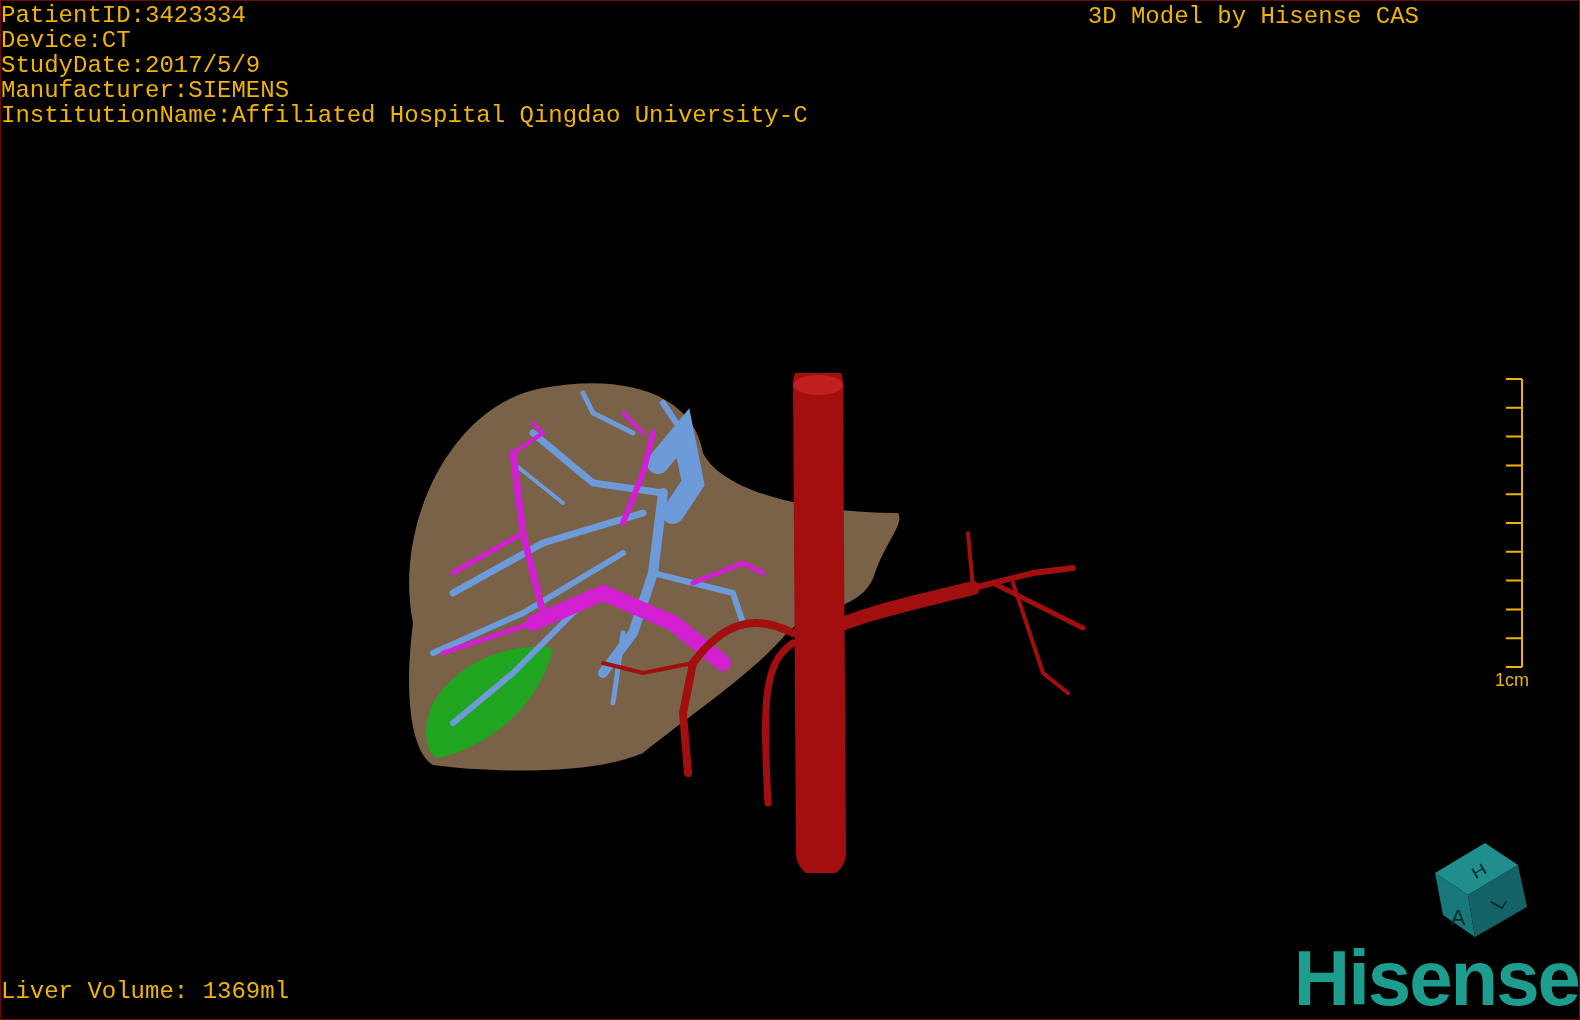 The height and width of the screenshot is (1020, 1580). Describe the element at coordinates (1253, 17) in the screenshot. I see `viewer-title: 3D Model by Hisense CAS` at that location.